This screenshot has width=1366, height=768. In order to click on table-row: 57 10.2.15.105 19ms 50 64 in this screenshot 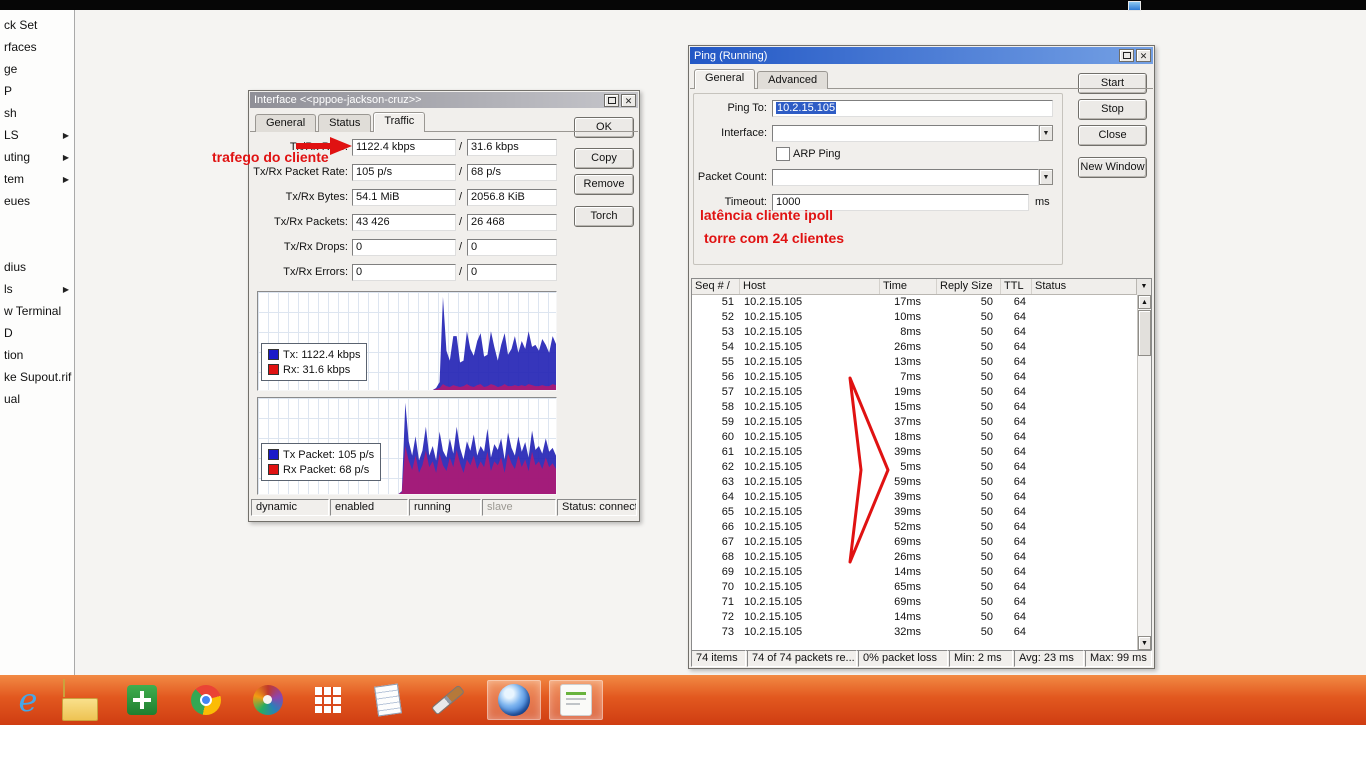, I will do `click(921, 392)`.